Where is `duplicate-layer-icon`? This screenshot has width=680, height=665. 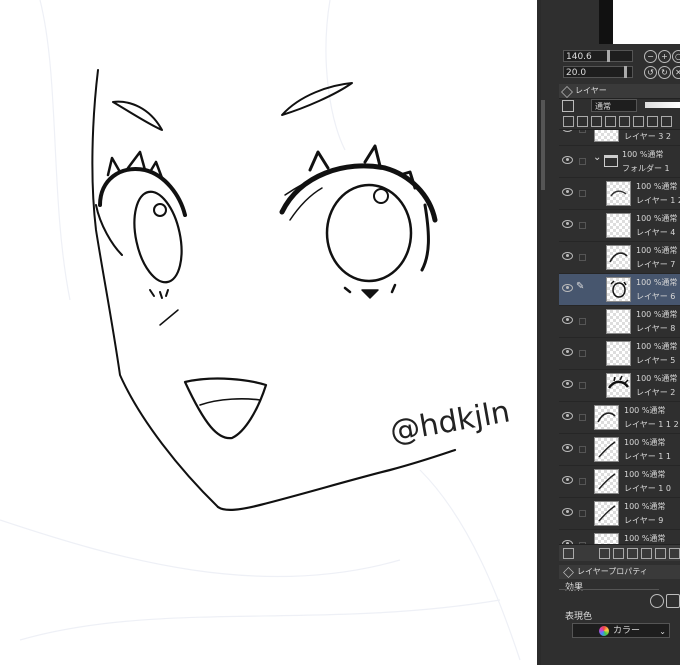 duplicate-layer-icon is located at coordinates (660, 553).